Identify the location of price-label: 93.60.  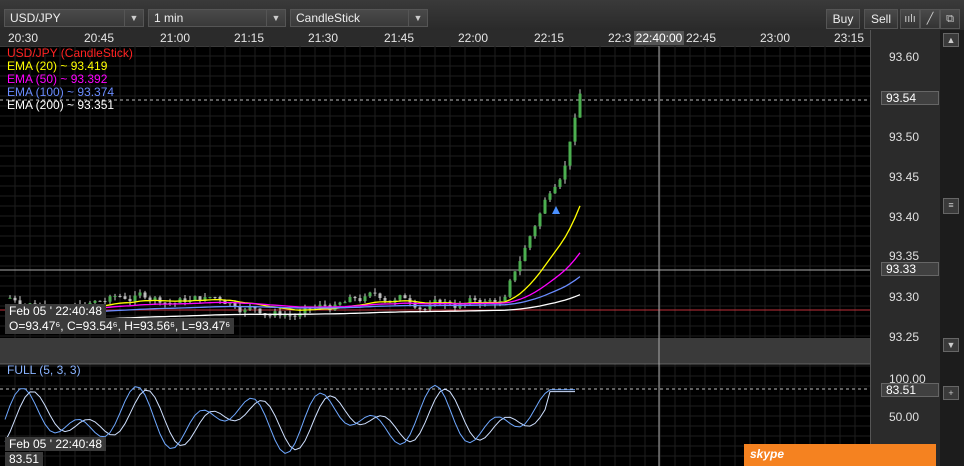
(904, 57).